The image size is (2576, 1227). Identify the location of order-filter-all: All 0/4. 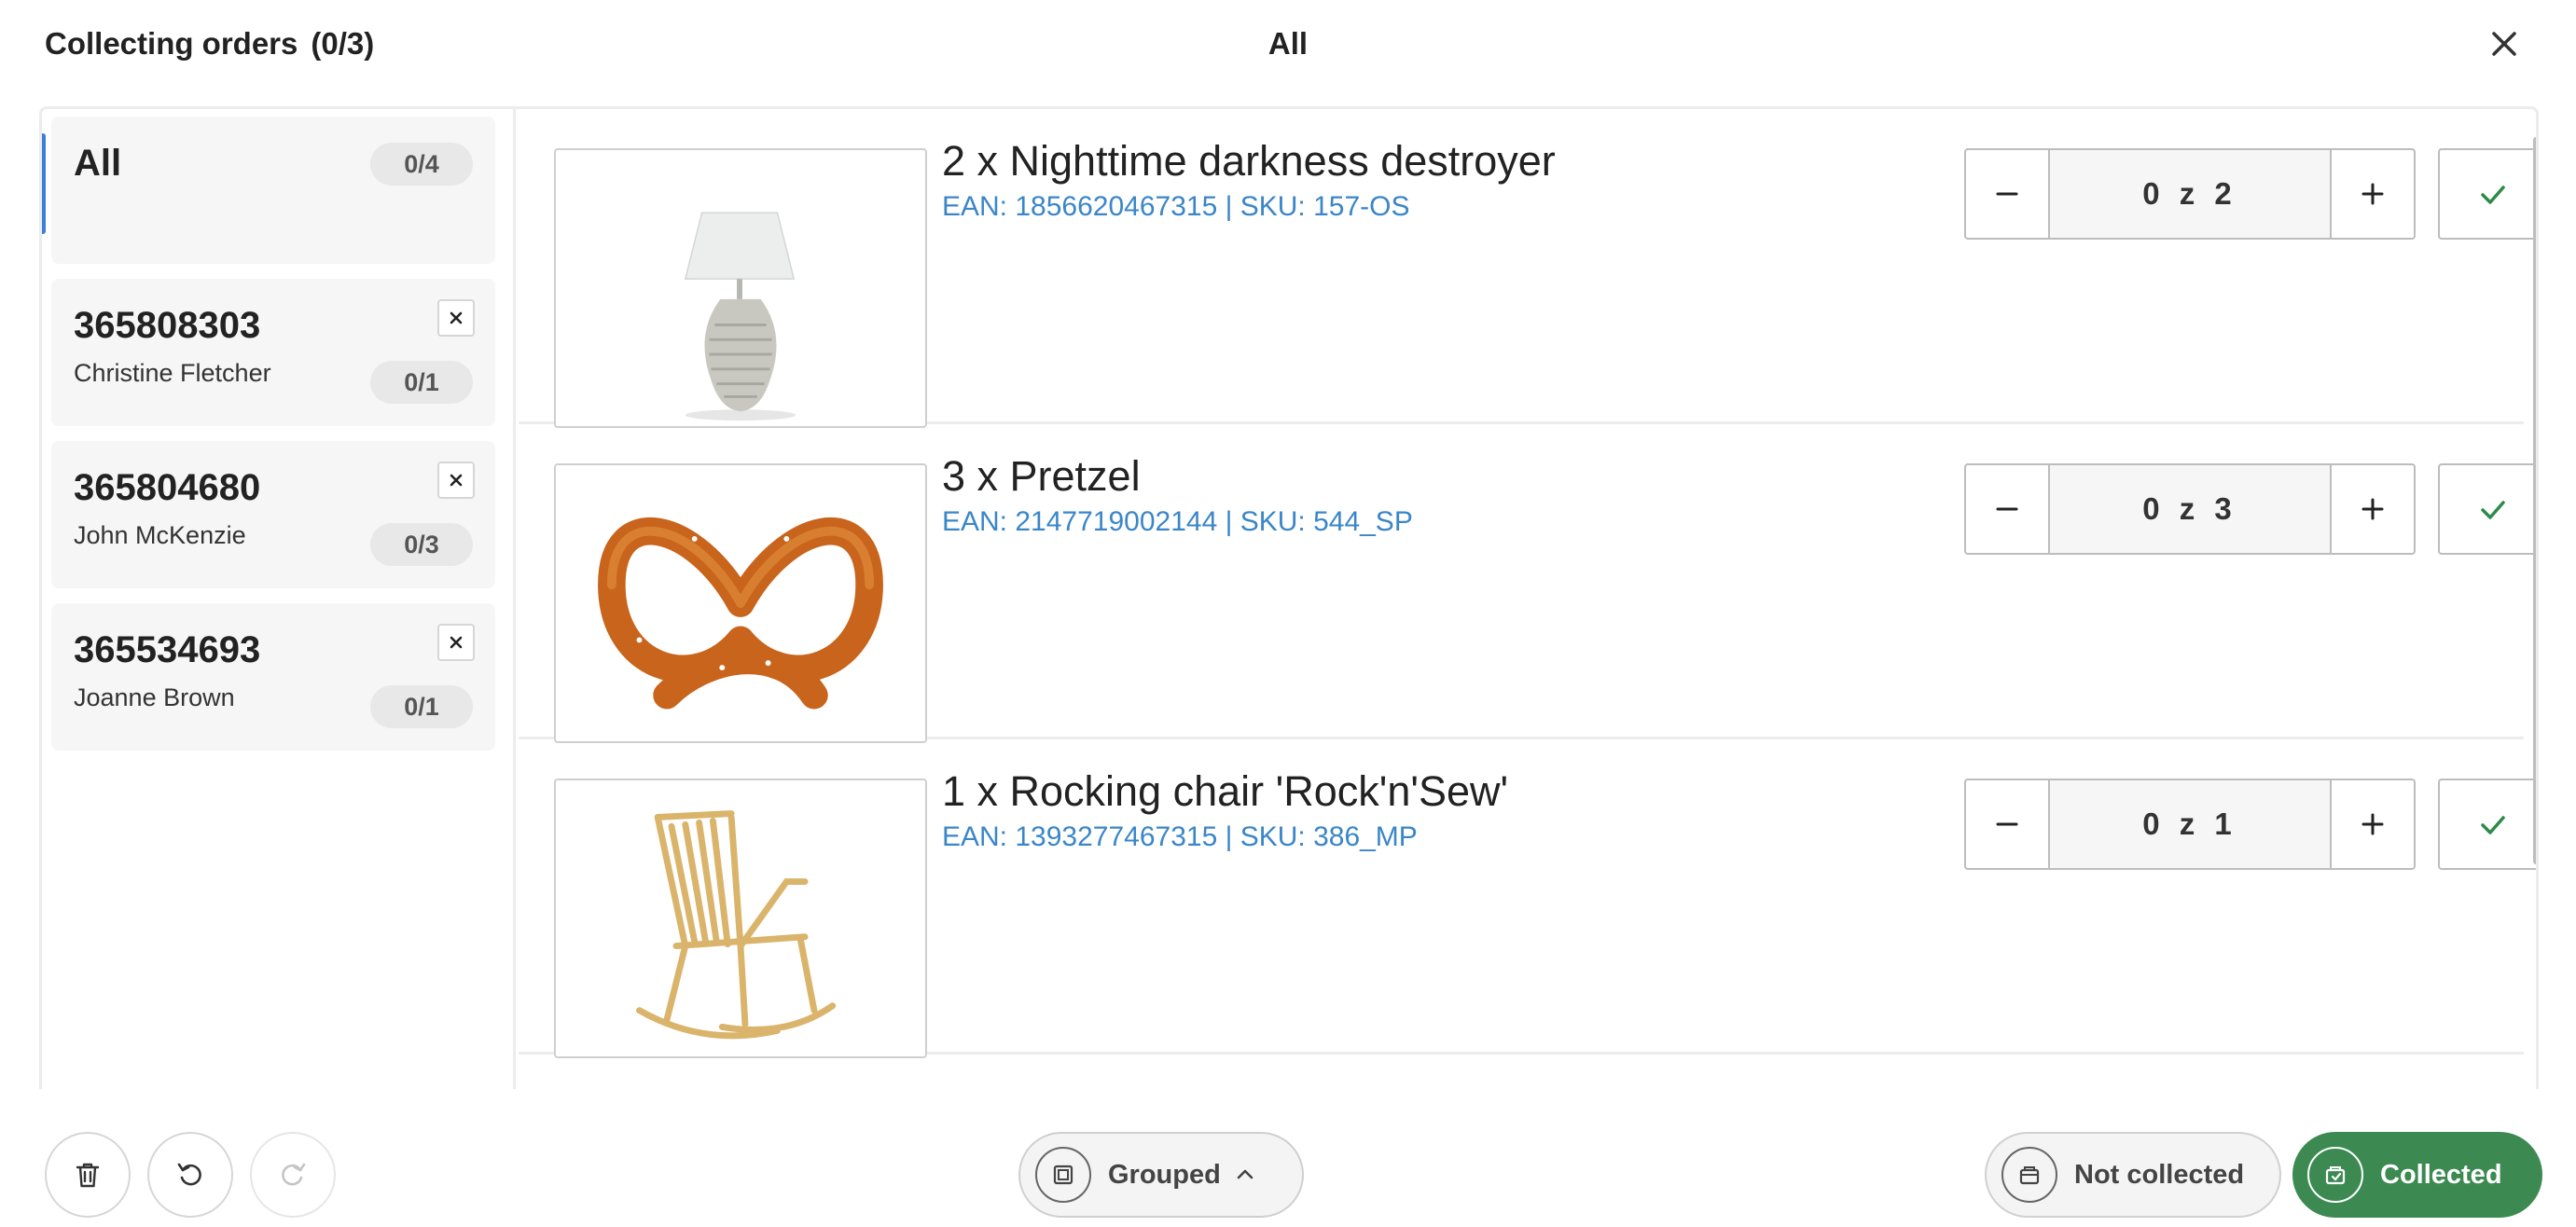
(268, 191).